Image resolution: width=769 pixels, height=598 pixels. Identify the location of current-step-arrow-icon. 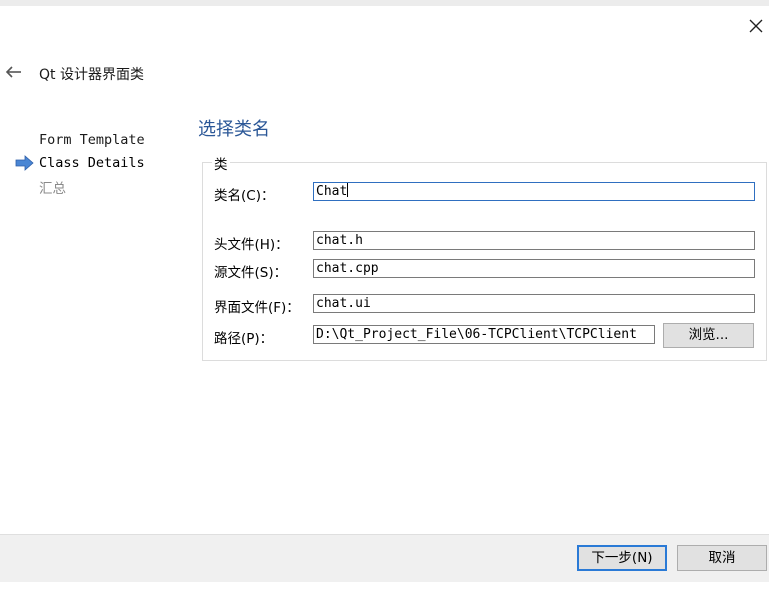
(24, 163).